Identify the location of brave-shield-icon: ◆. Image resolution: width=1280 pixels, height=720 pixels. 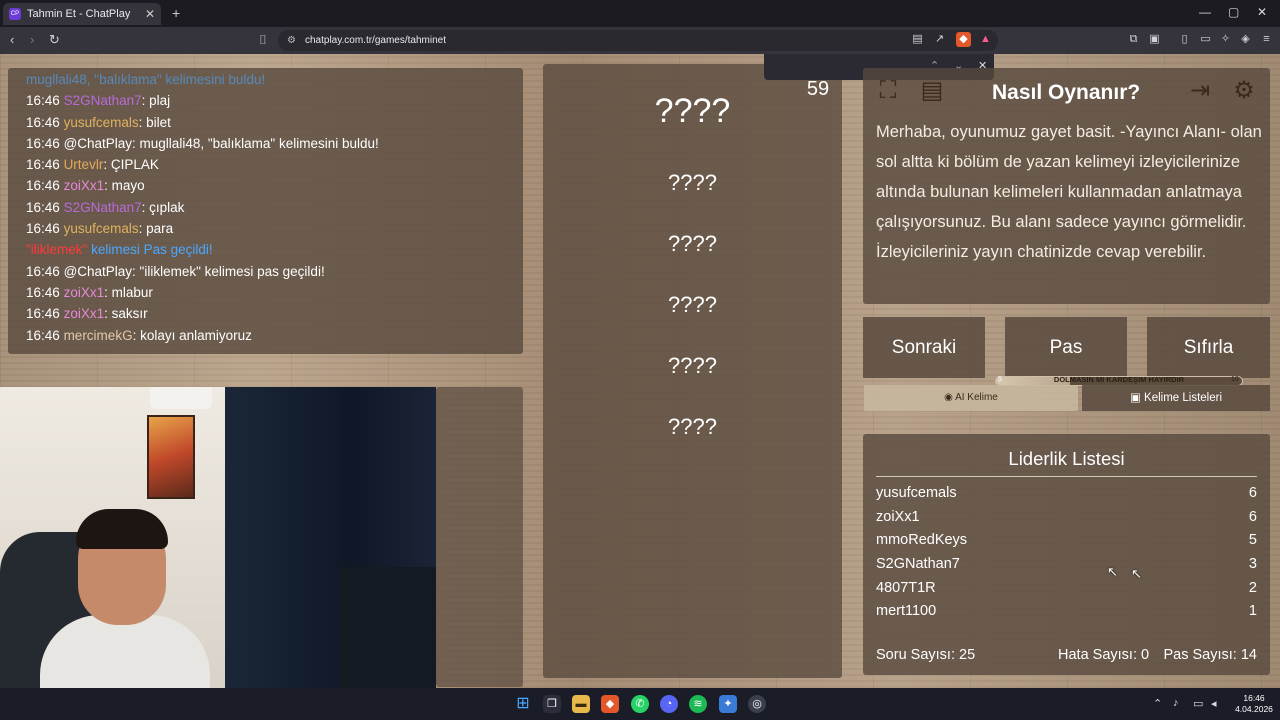
(963, 39).